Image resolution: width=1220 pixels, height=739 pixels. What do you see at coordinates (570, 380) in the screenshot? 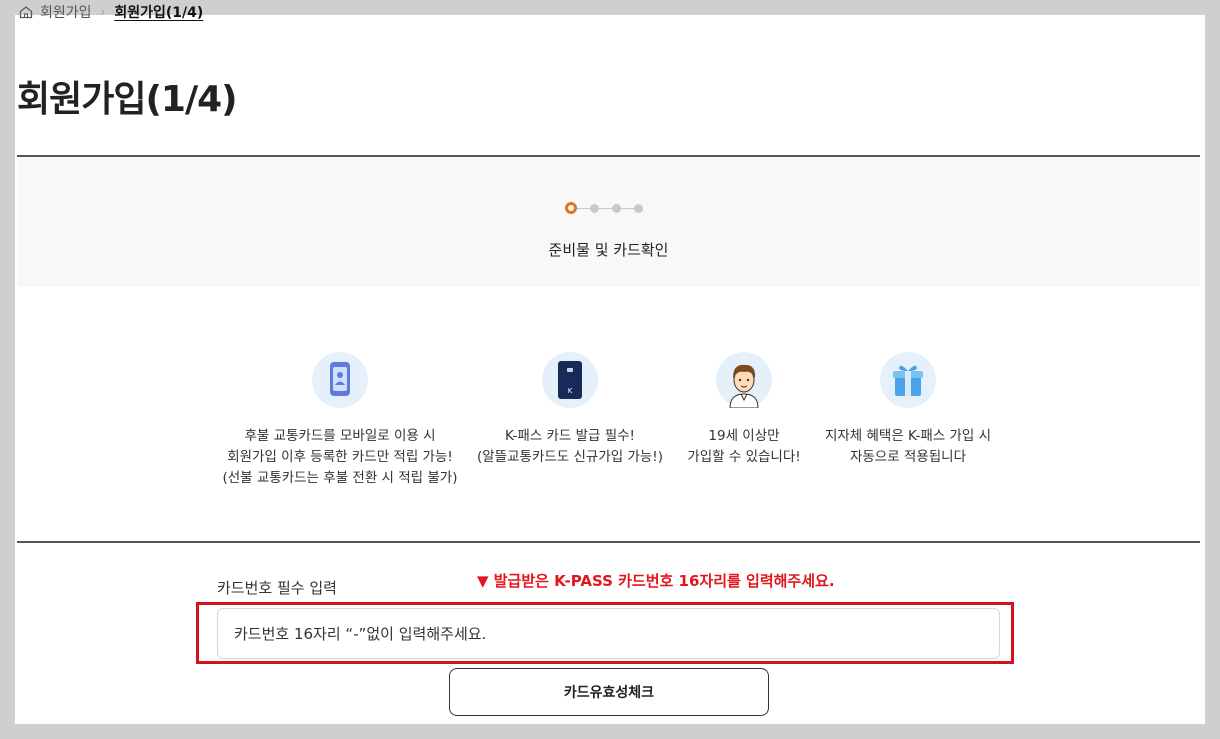
I see `kpass-card-icon: K` at bounding box center [570, 380].